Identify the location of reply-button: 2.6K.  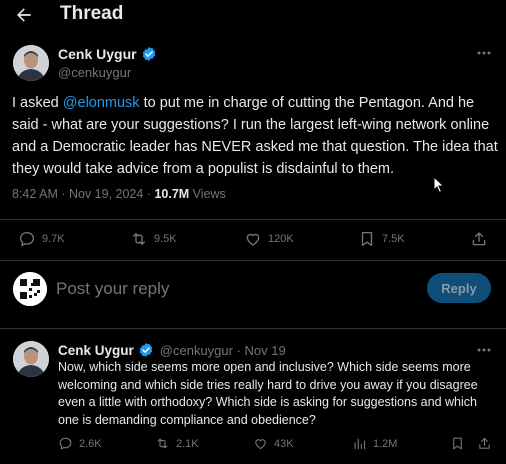
(80, 443).